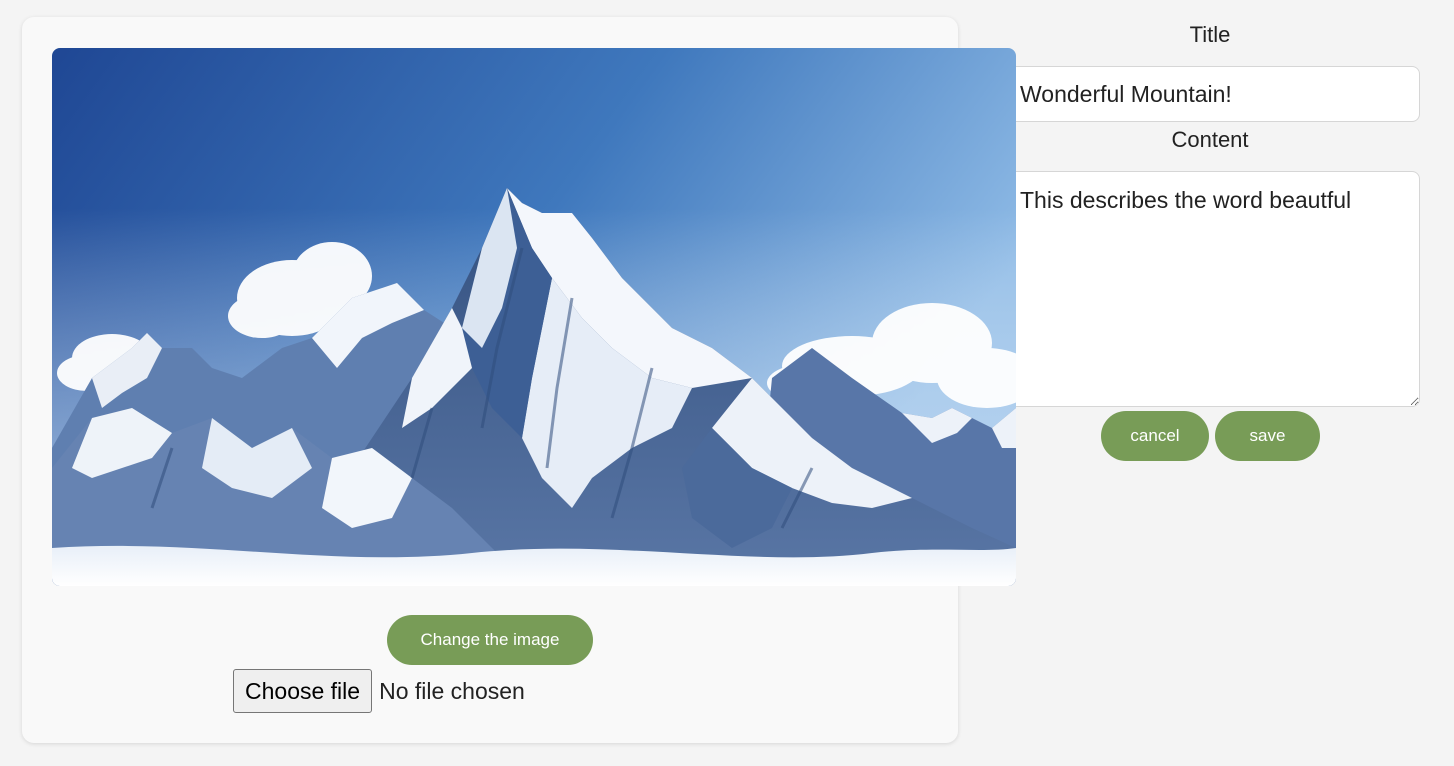 This screenshot has width=1454, height=766. What do you see at coordinates (452, 690) in the screenshot?
I see `file-status-text: No file chosen` at bounding box center [452, 690].